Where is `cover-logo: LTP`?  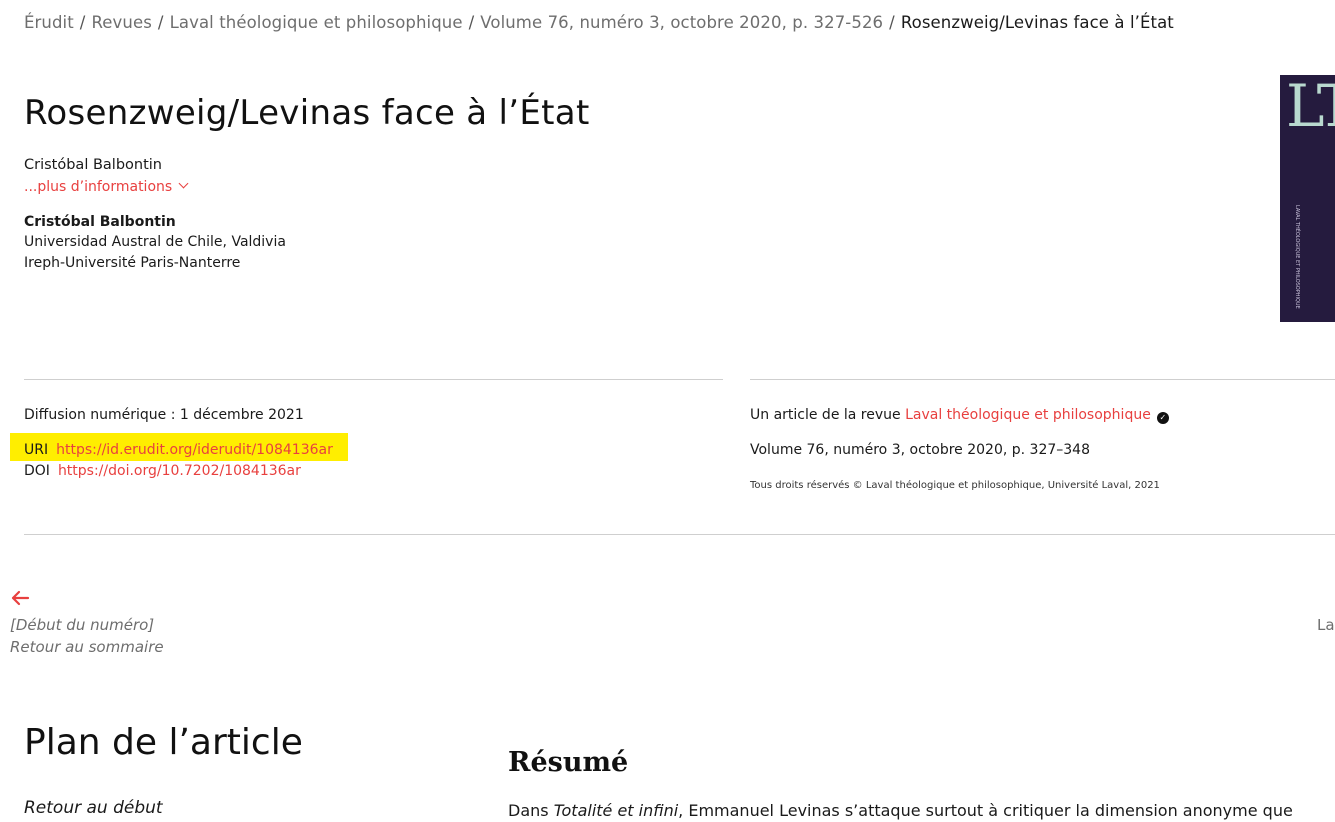 cover-logo: LTP is located at coordinates (1310, 107).